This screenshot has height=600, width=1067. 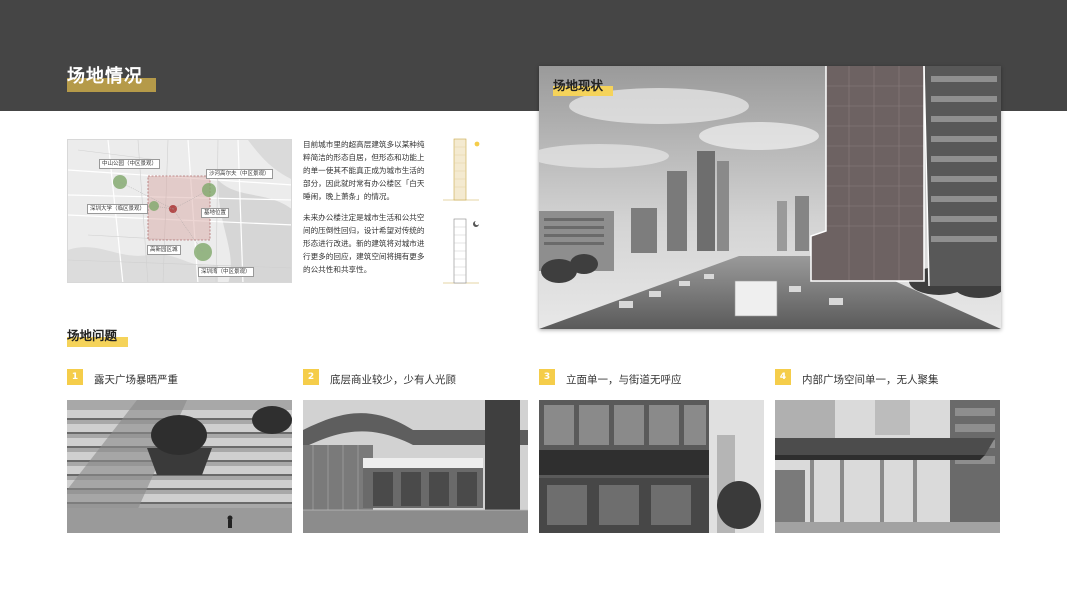 What do you see at coordinates (118, 209) in the screenshot?
I see `map-label-szu: 深圳大学（临区景观）` at bounding box center [118, 209].